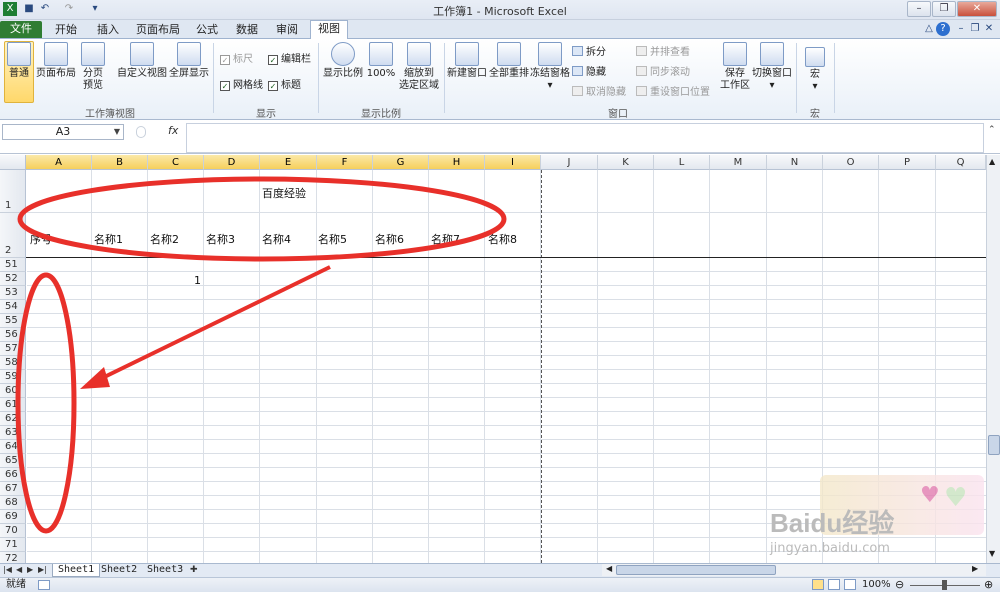 The image size is (1000, 592). I want to click on zoom-button: 显示比例, so click(343, 61).